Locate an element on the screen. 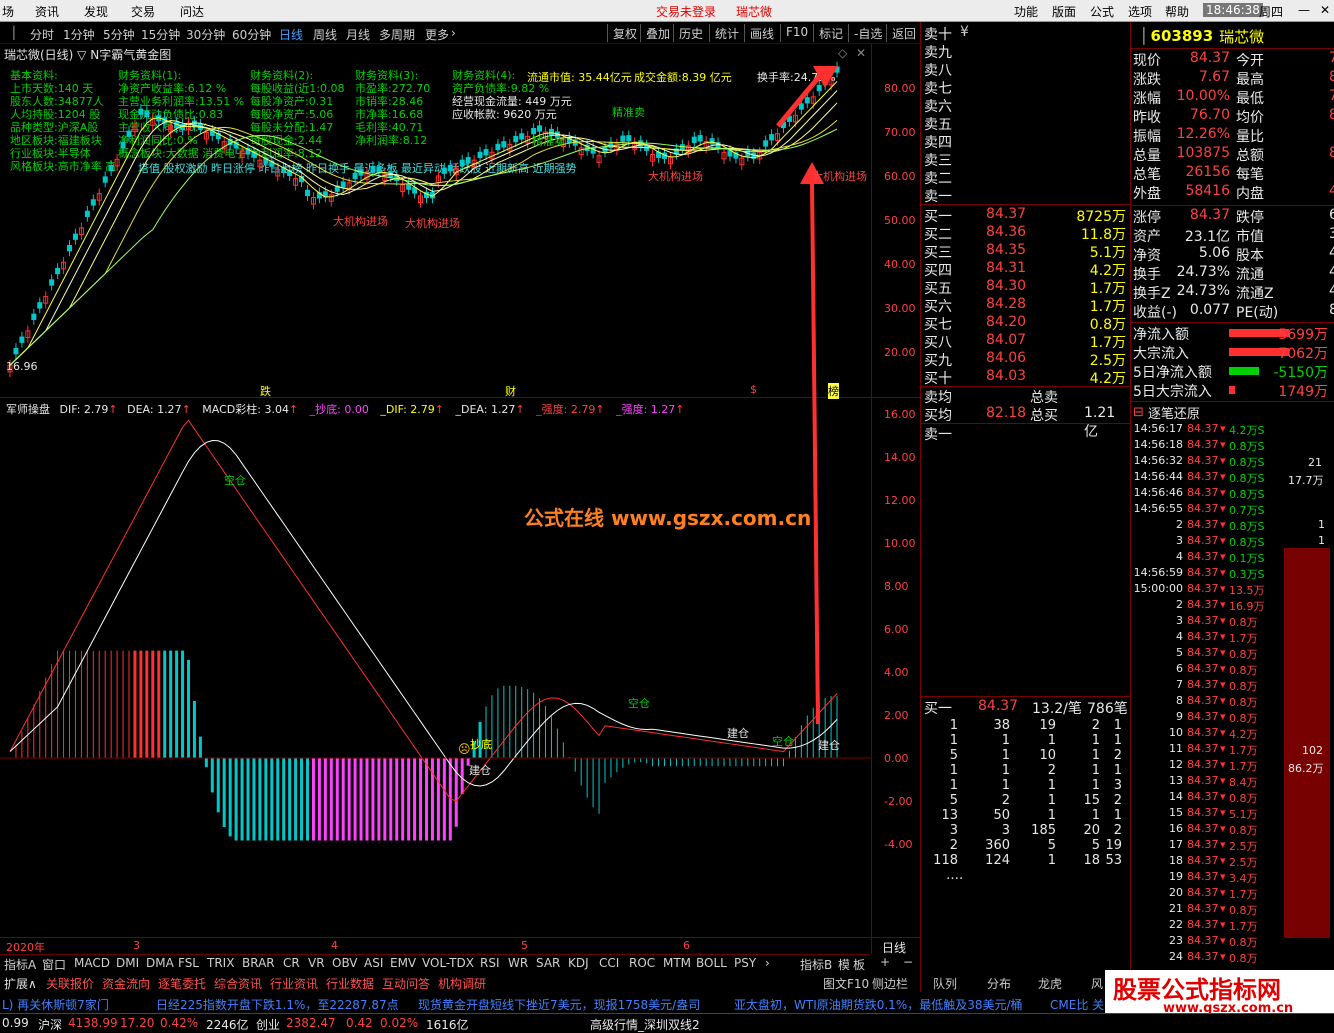 The height and width of the screenshot is (1033, 1334). tab-mo: 模 is located at coordinates (844, 964).